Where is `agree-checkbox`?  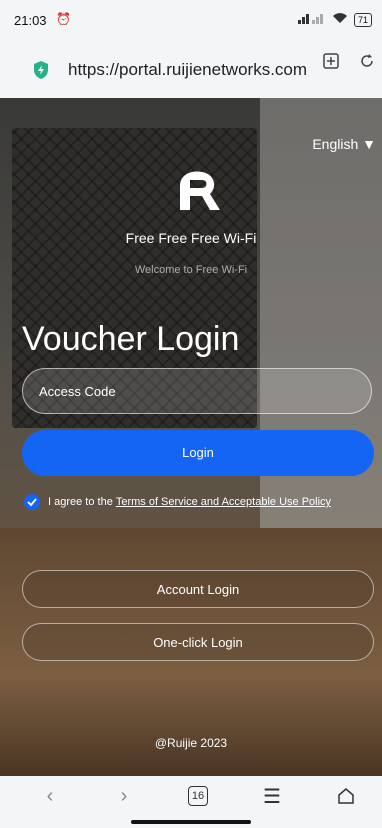
agree-checkbox is located at coordinates (32, 502).